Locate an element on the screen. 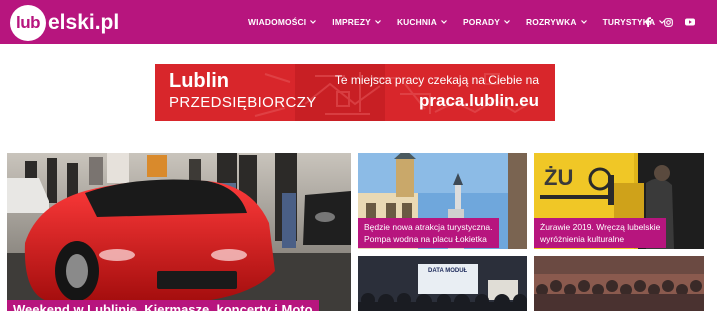  article-title-line: Żurawie 2019. Wręczą lubelskie is located at coordinates (600, 227).